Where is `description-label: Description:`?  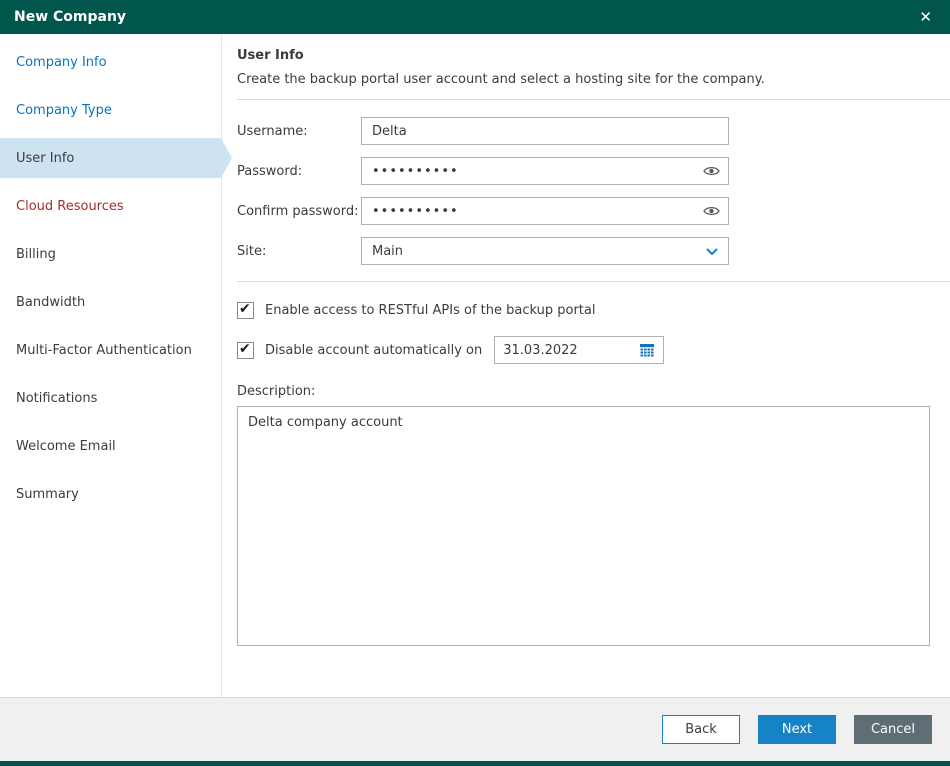
description-label: Description: is located at coordinates (276, 391).